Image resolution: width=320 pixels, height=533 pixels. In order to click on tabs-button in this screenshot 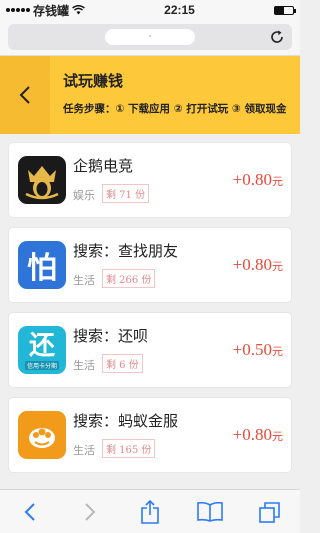, I will do `click(270, 512)`.